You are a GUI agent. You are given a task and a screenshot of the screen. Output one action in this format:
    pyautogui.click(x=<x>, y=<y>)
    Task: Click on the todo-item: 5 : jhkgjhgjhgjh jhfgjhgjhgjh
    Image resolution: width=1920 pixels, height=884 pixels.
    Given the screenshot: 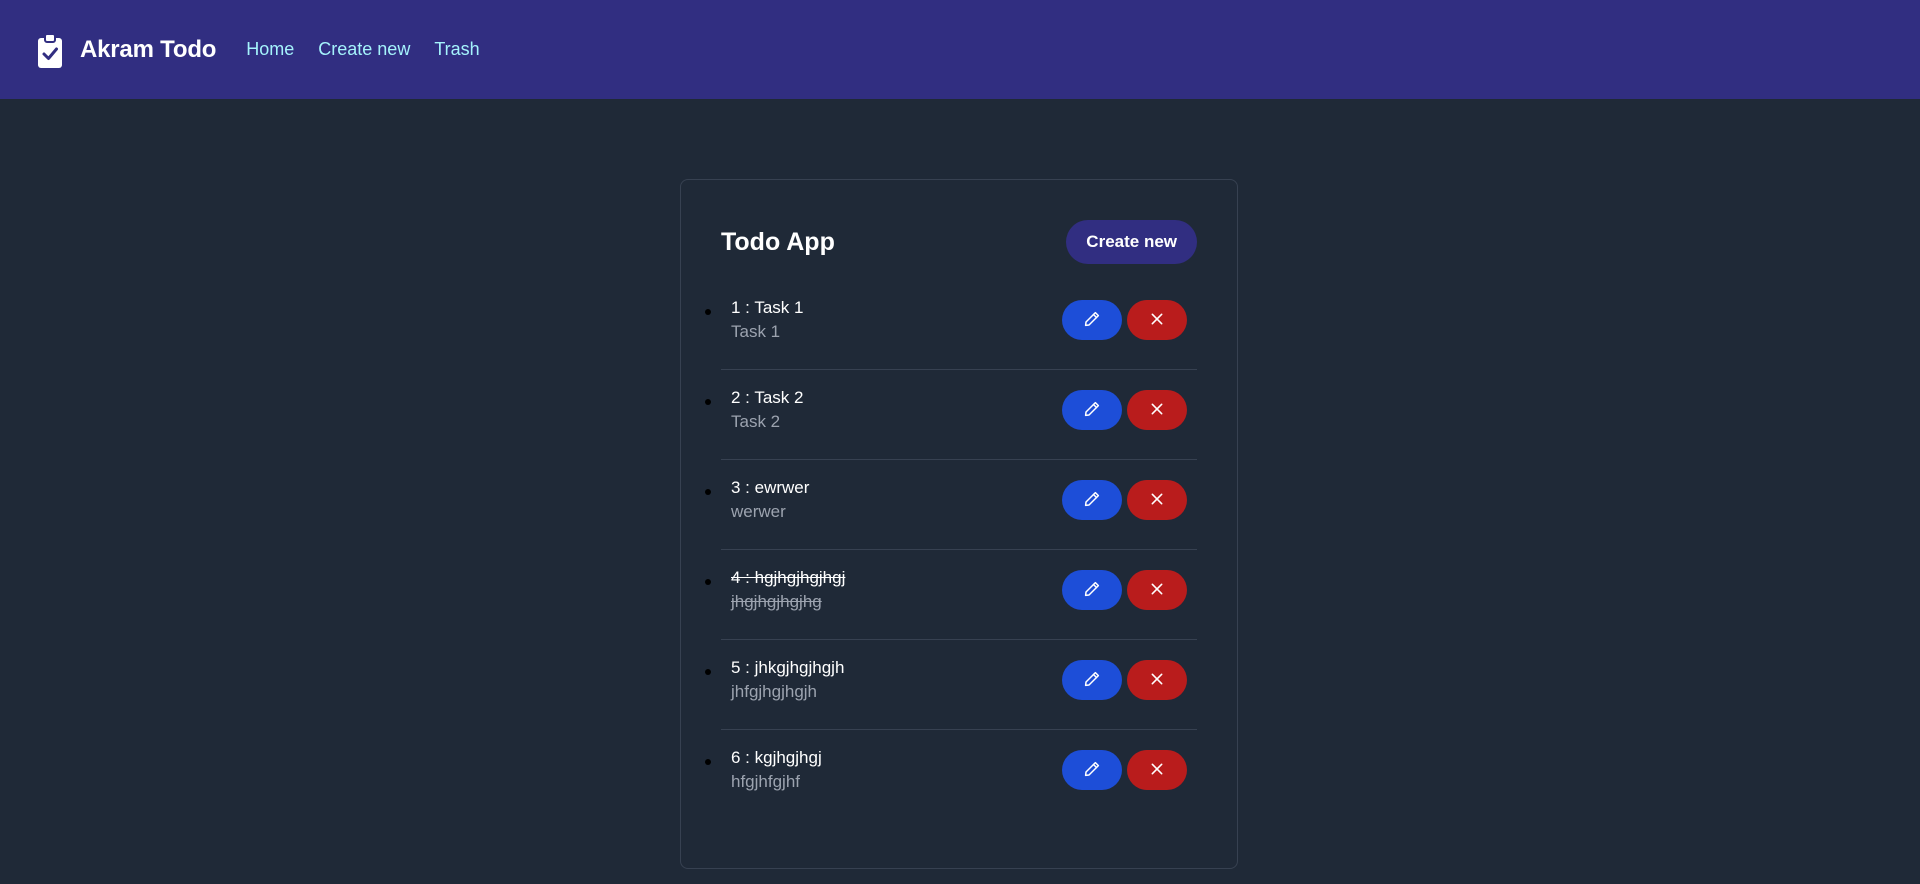 What is the action you would take?
    pyautogui.click(x=951, y=685)
    